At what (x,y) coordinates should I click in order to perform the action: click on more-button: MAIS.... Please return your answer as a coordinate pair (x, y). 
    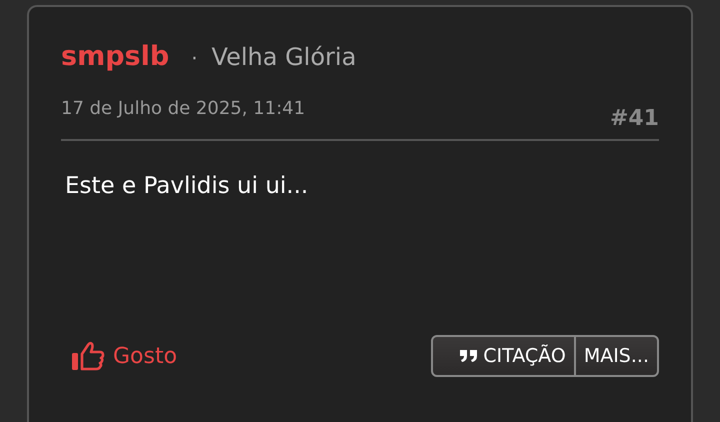
    Looking at the image, I should click on (616, 356).